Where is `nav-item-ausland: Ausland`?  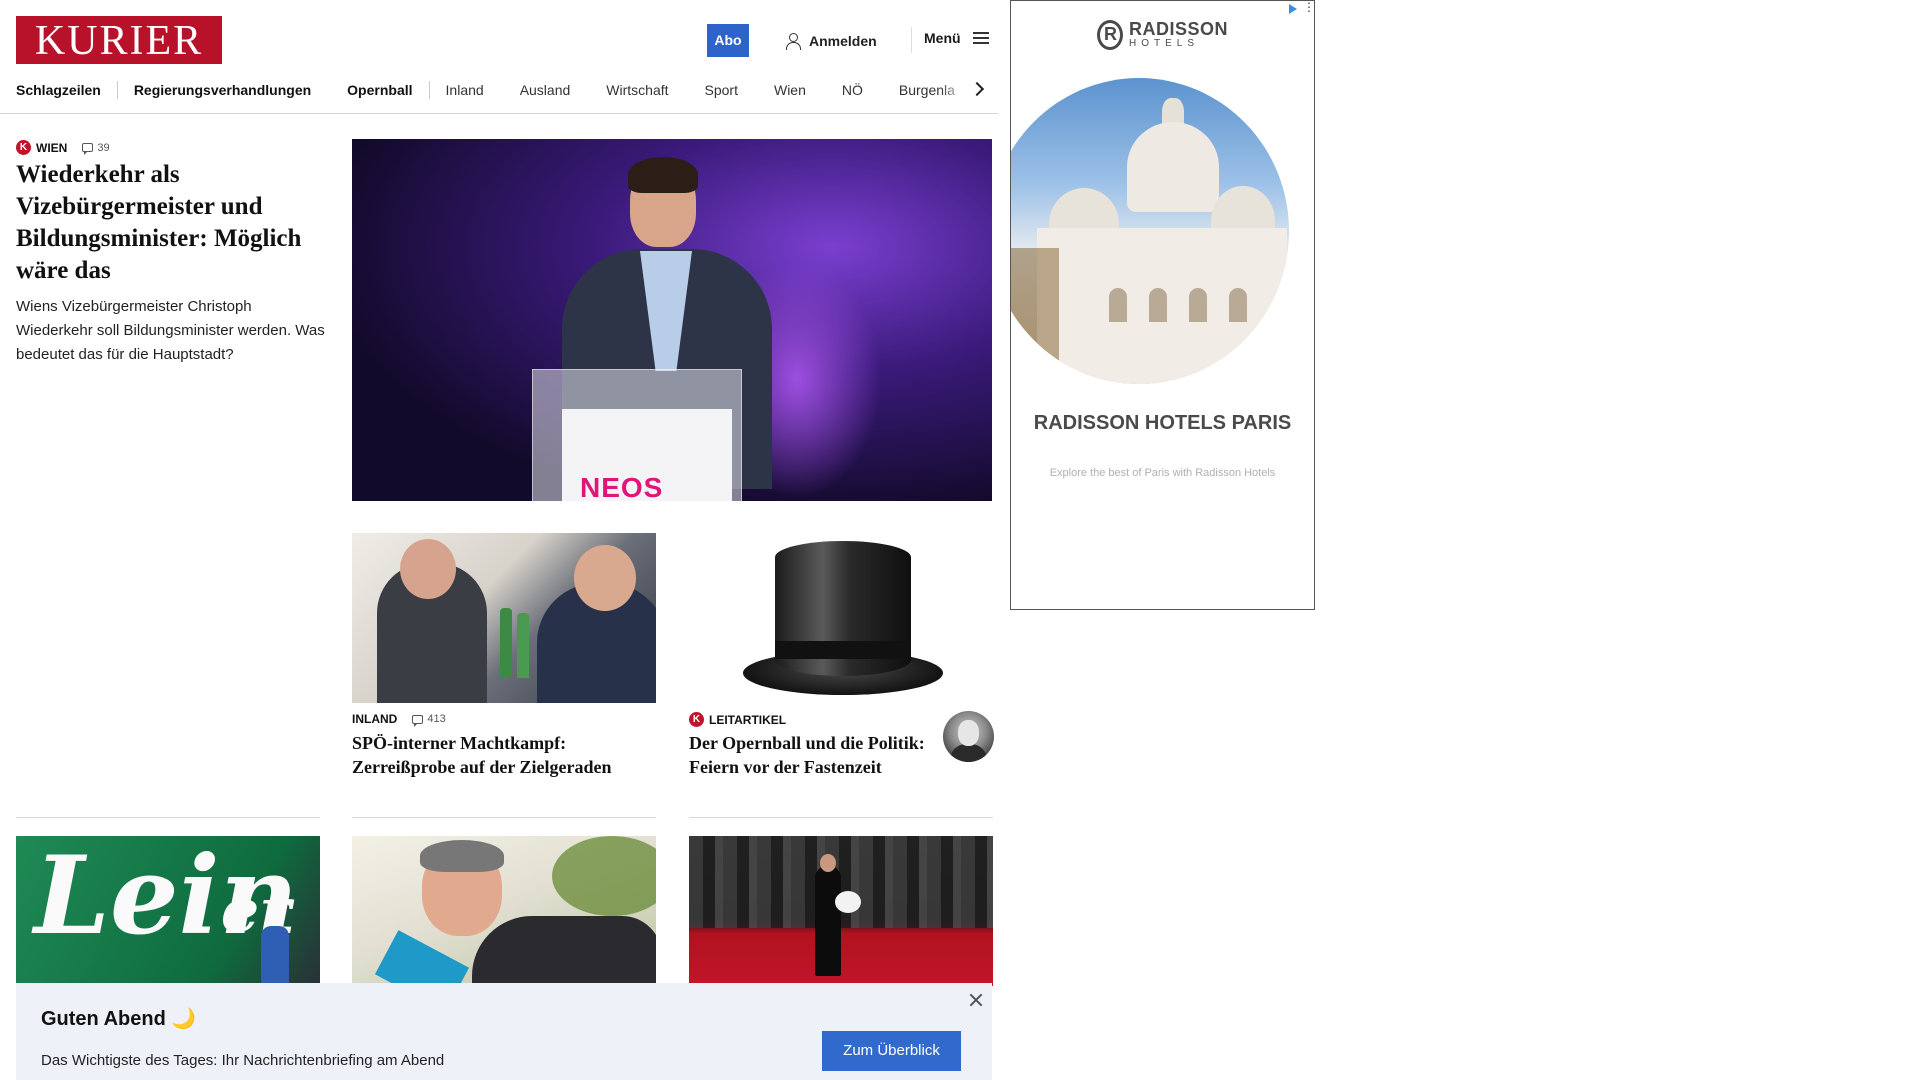
nav-item-ausland: Ausland is located at coordinates (545, 90).